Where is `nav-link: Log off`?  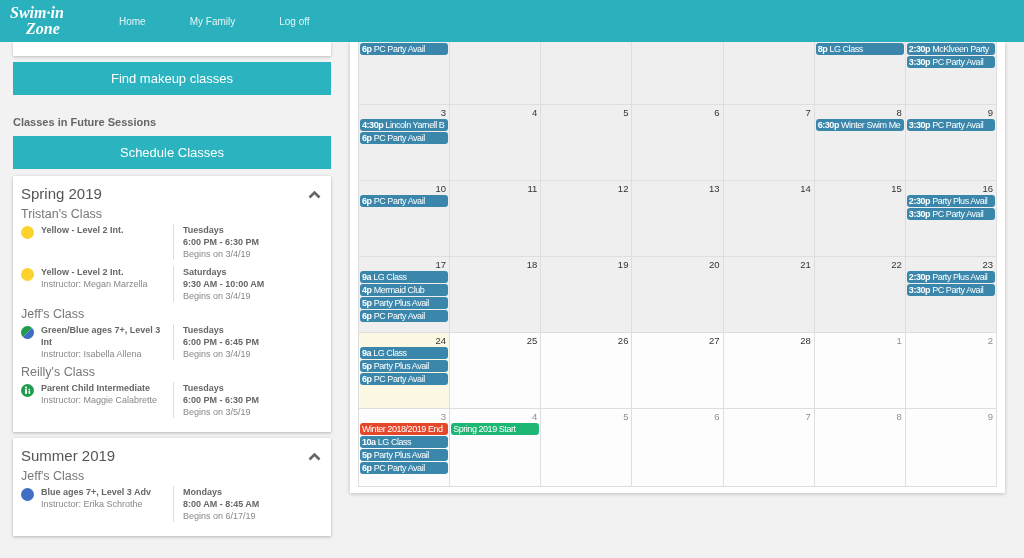 nav-link: Log off is located at coordinates (294, 21).